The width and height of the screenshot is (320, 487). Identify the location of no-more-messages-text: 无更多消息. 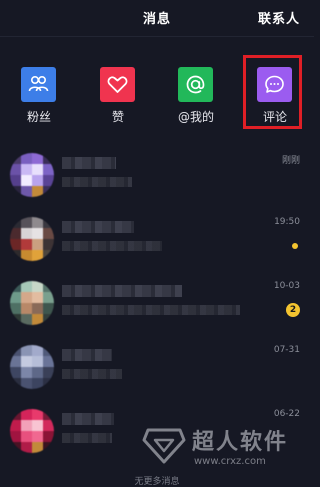
(157, 482).